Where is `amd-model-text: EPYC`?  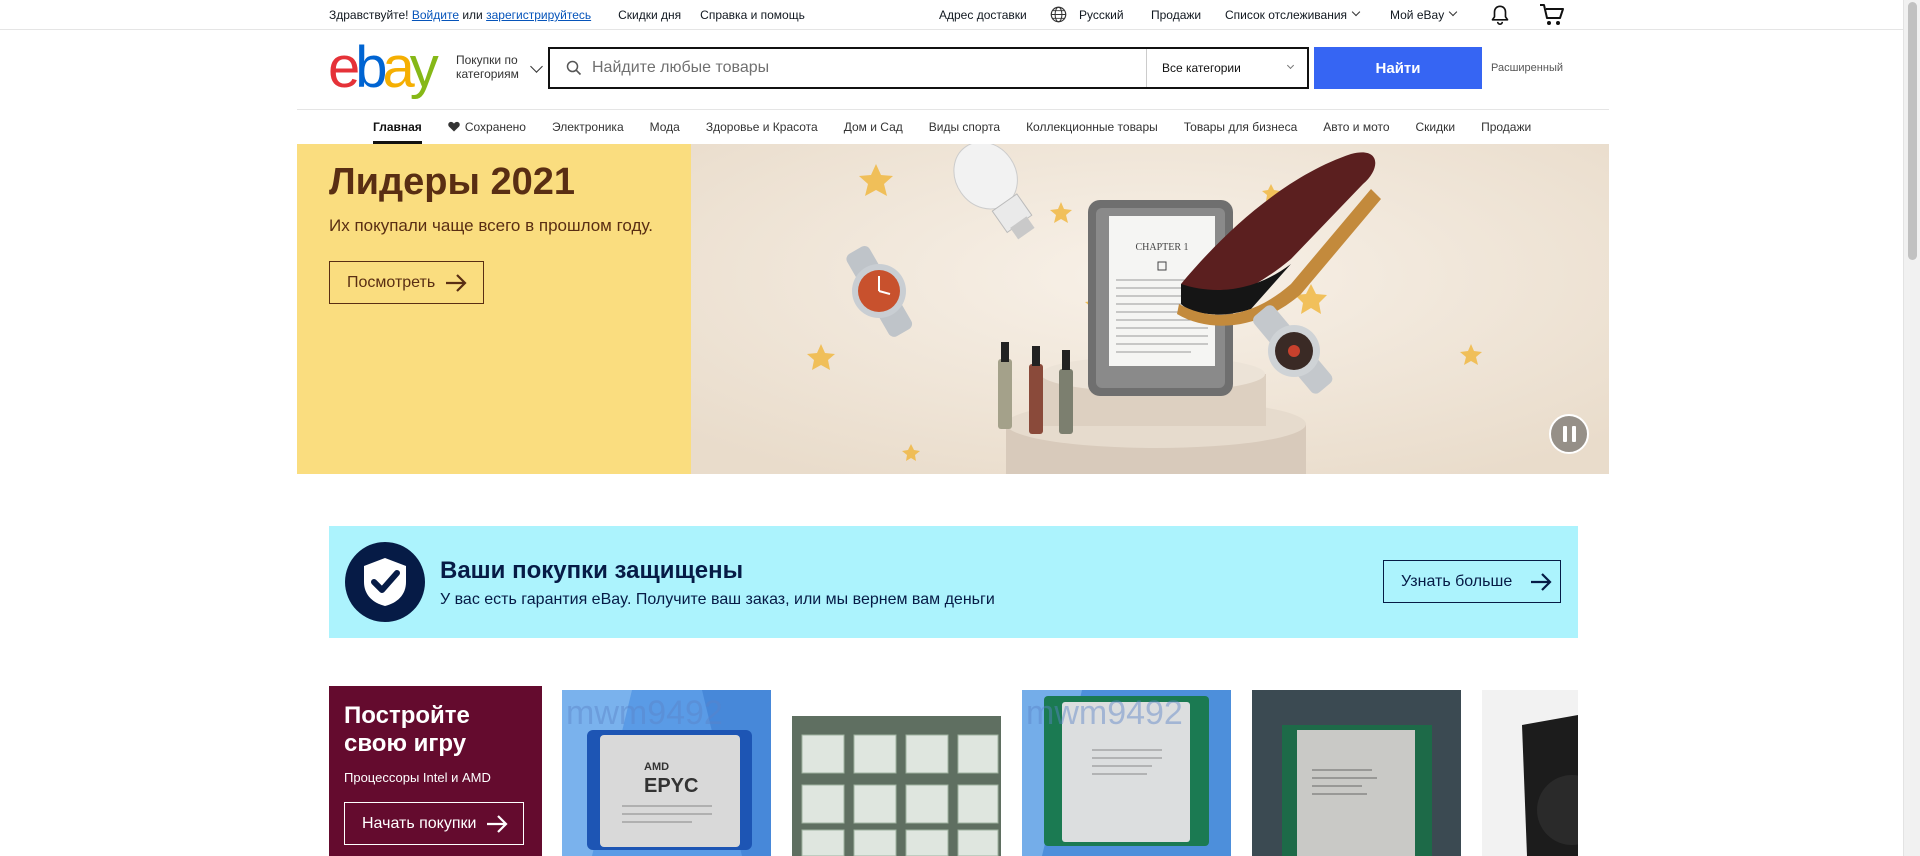 amd-model-text: EPYC is located at coordinates (671, 786).